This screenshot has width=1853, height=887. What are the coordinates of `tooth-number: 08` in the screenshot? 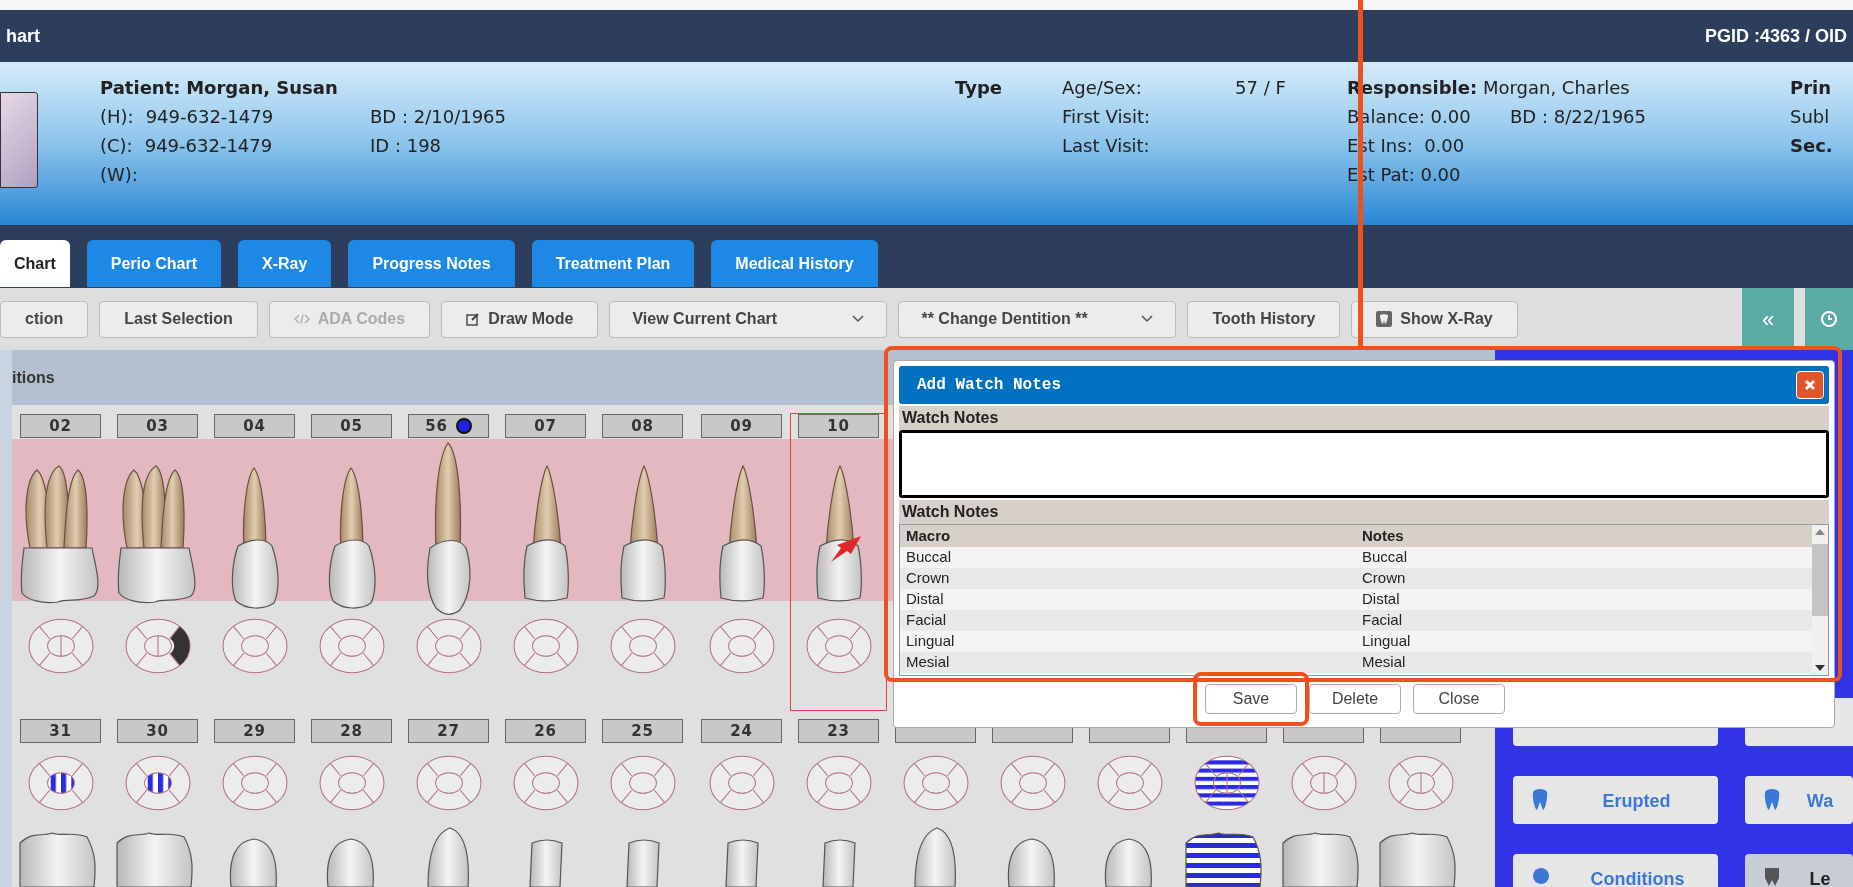 It's located at (642, 426).